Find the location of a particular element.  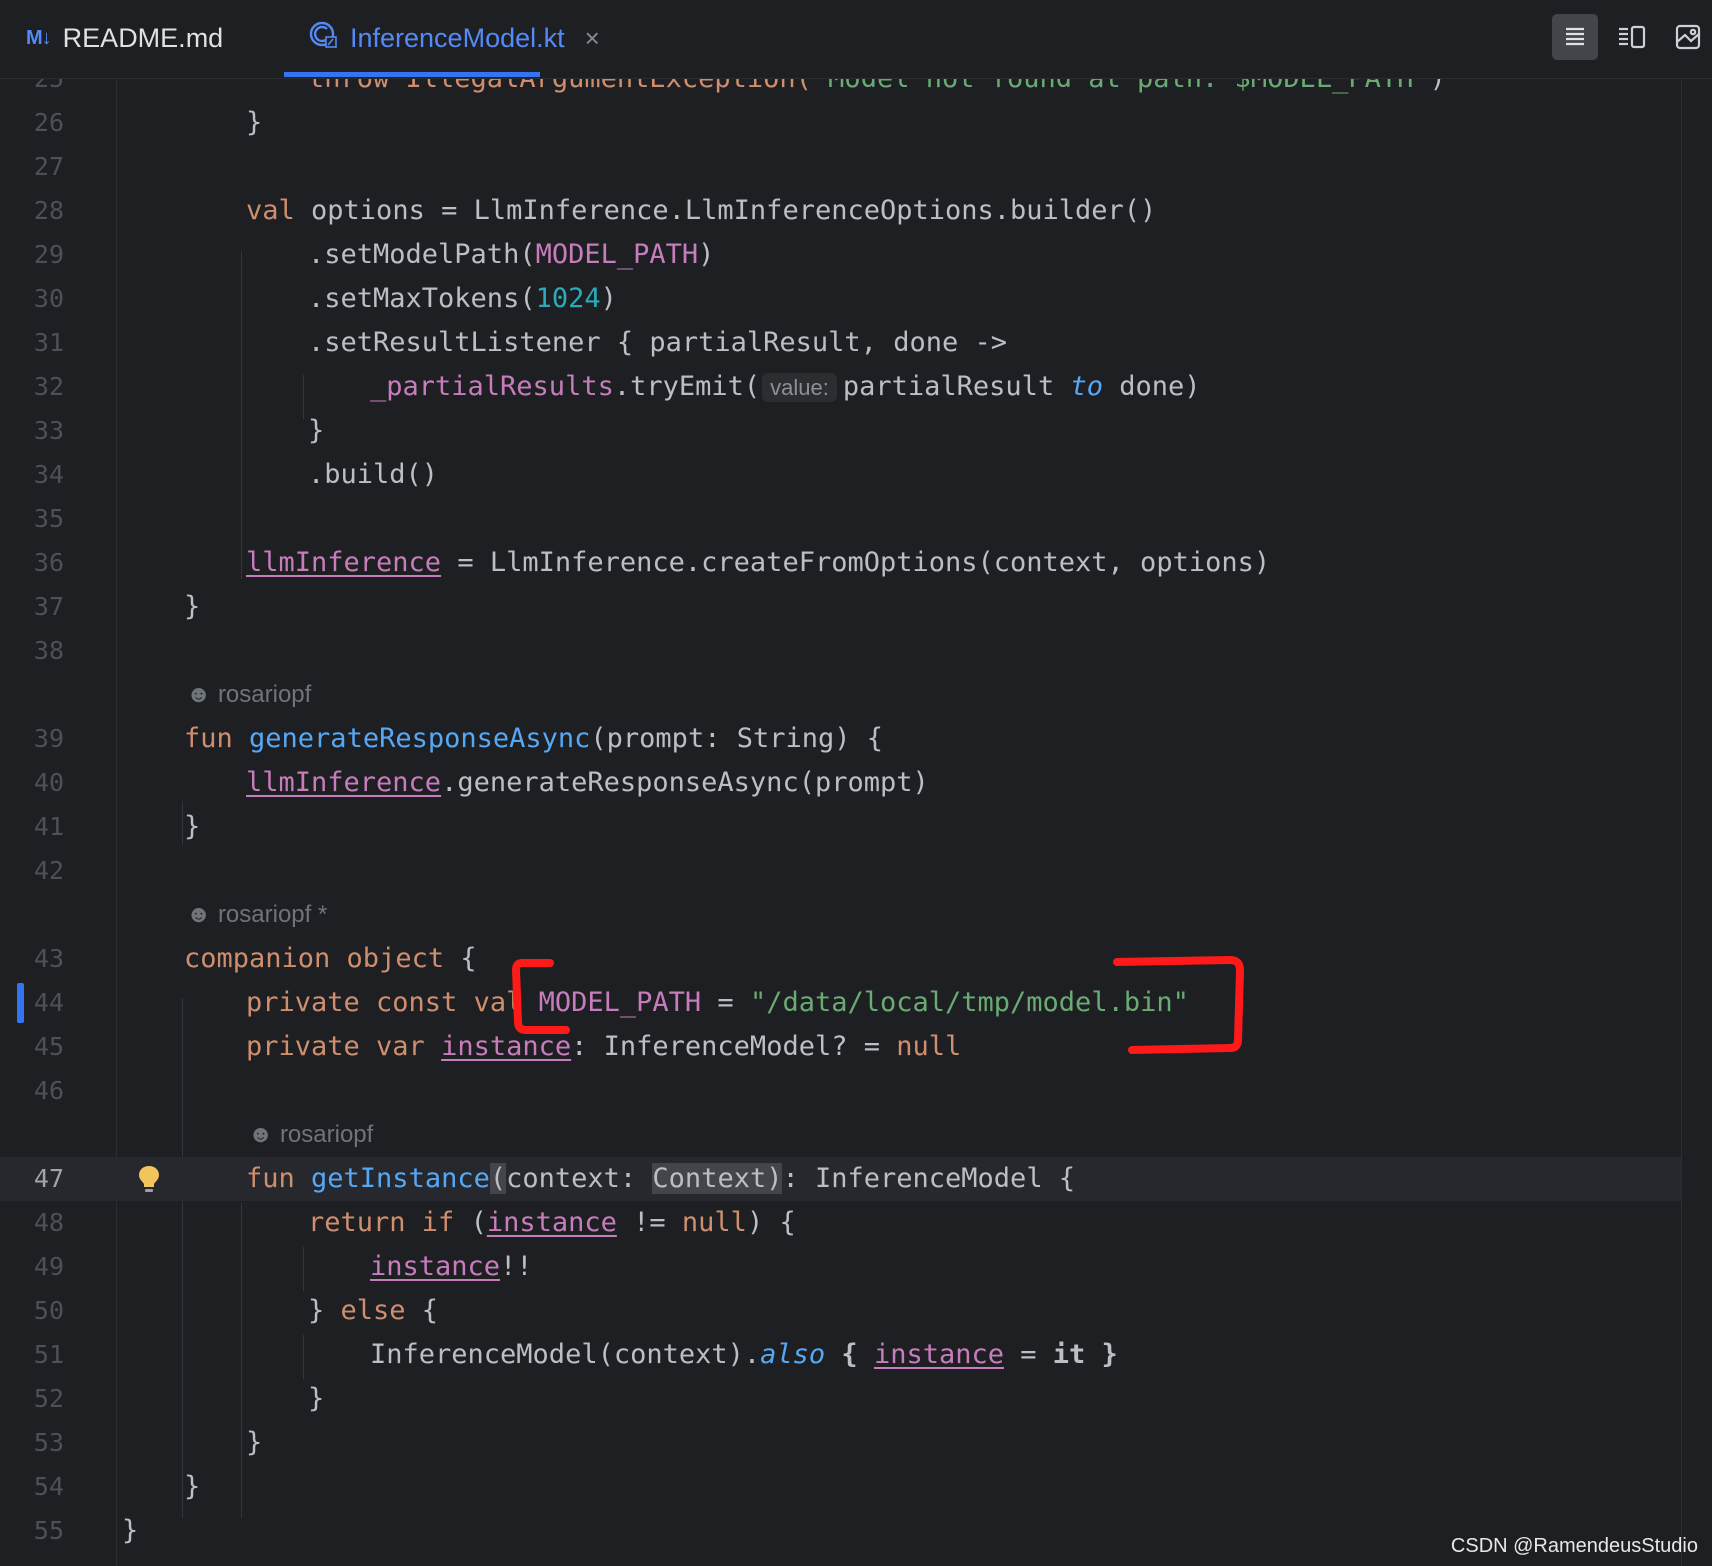

red-annotation-brackets is located at coordinates (878, 1005).